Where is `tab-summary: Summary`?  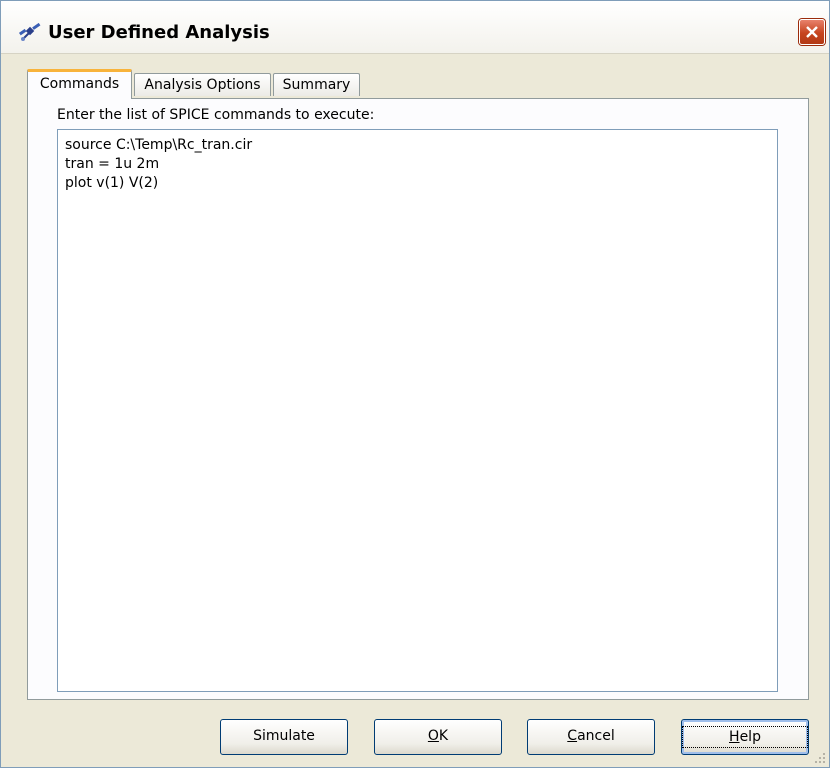
tab-summary: Summary is located at coordinates (316, 84).